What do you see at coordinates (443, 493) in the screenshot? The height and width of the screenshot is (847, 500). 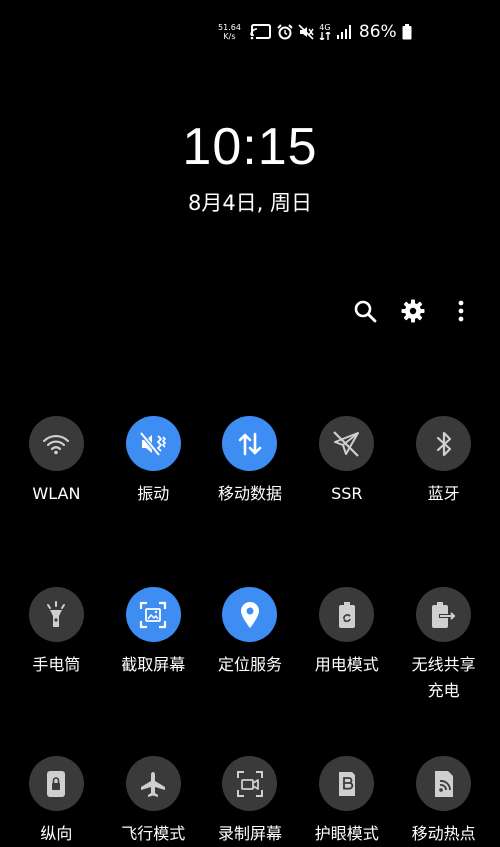 I see `tile-label: 蓝牙` at bounding box center [443, 493].